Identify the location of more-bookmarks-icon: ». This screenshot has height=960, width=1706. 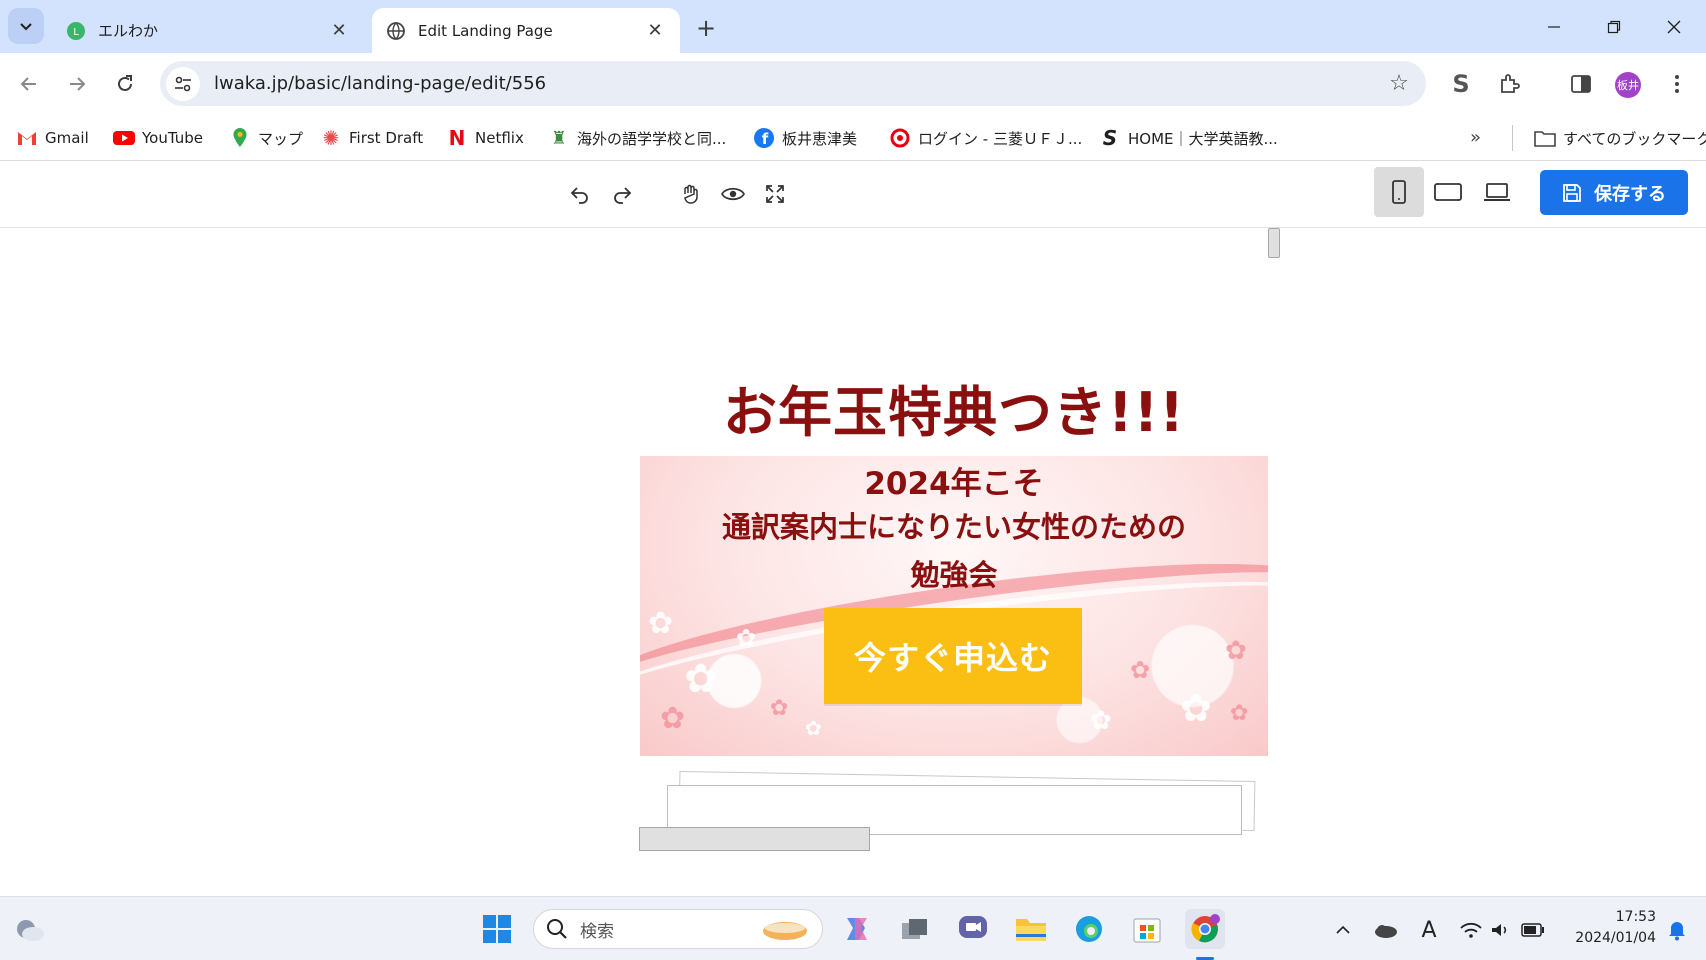
(1475, 137).